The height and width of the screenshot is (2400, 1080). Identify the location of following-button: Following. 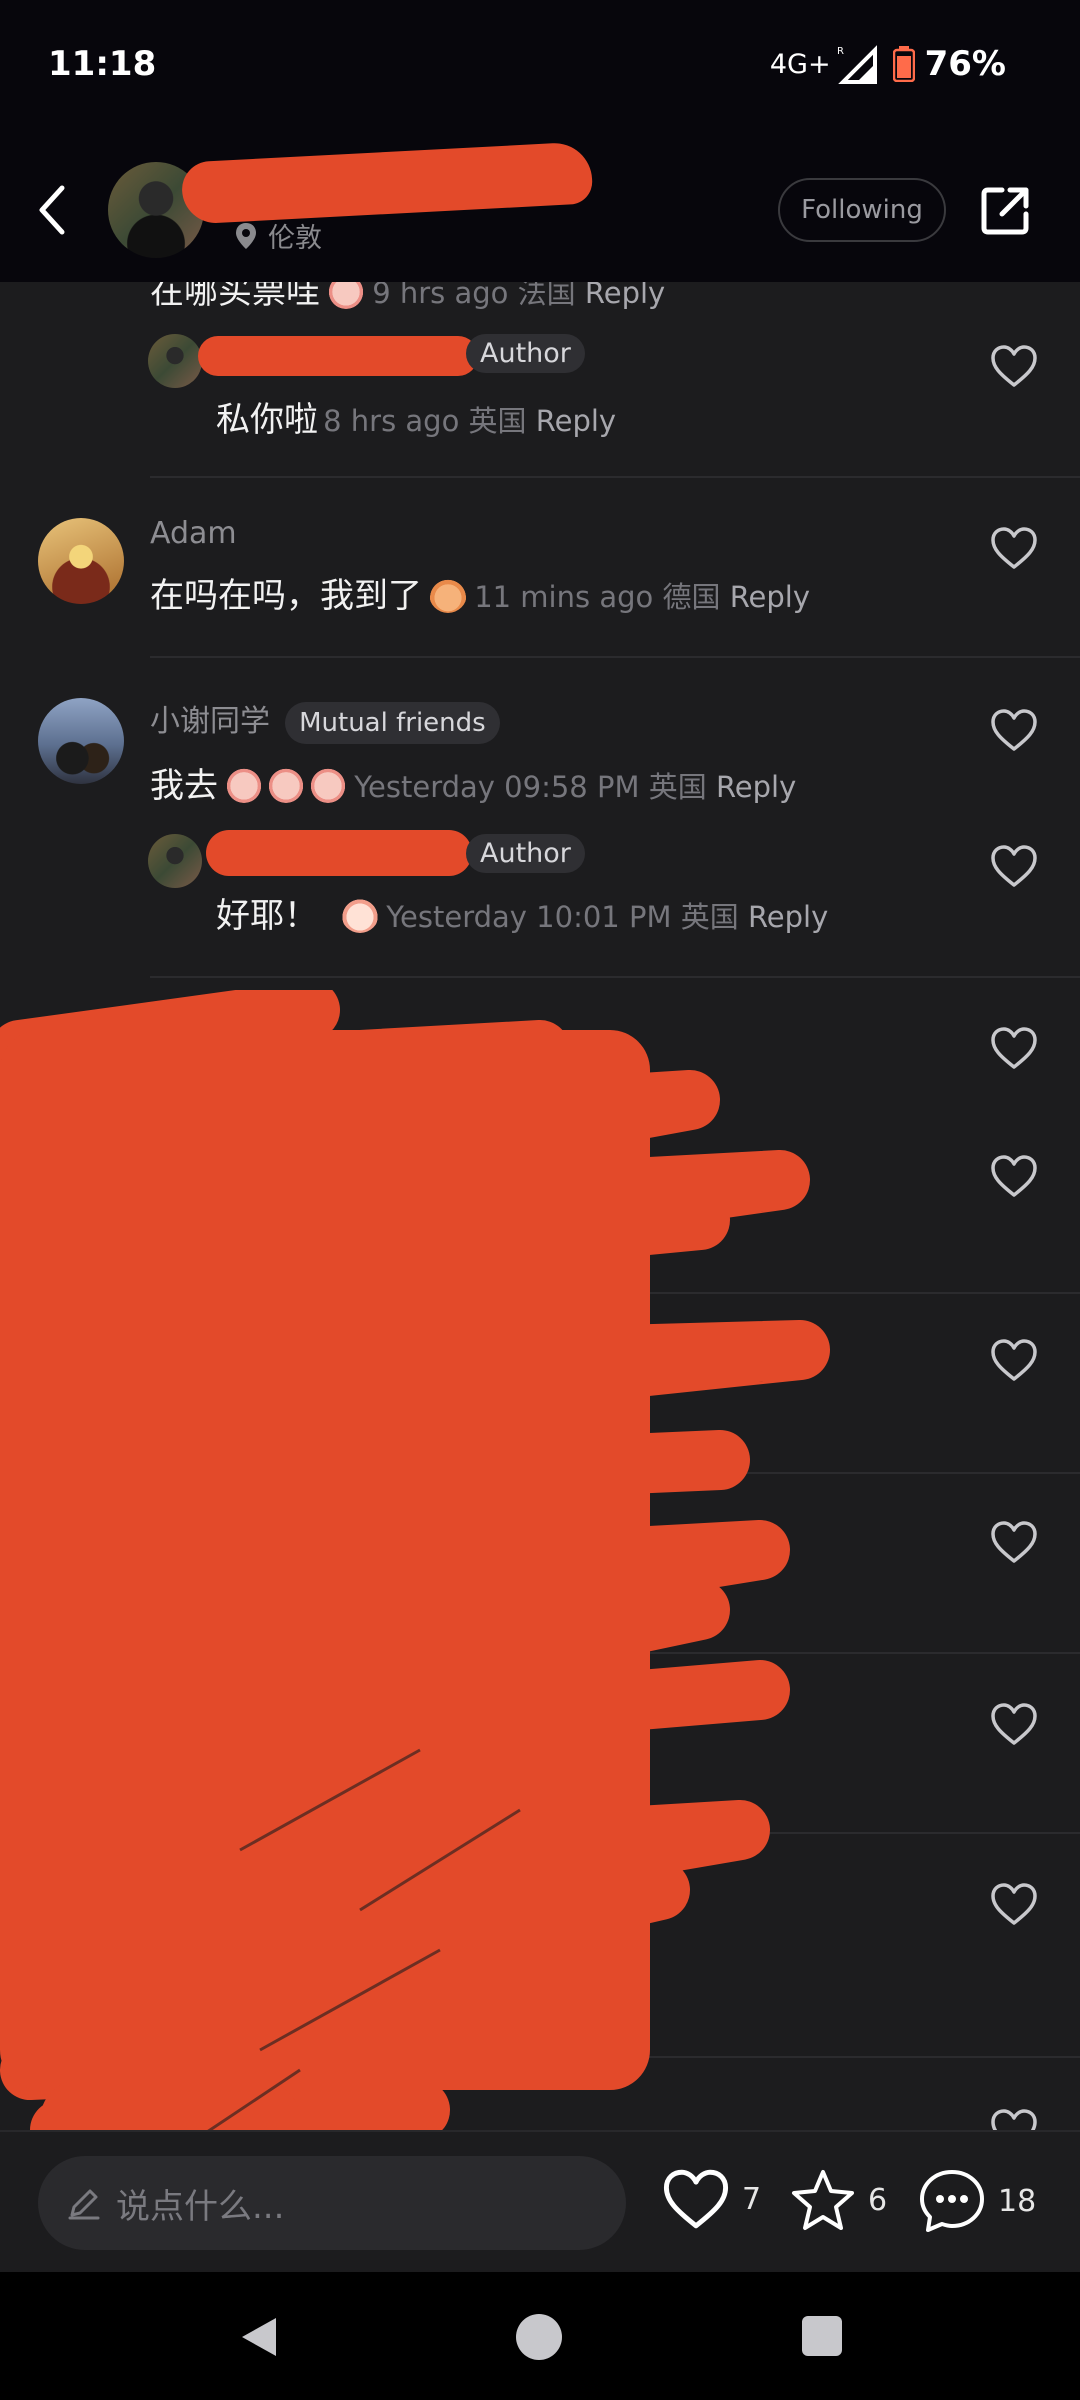
(862, 210).